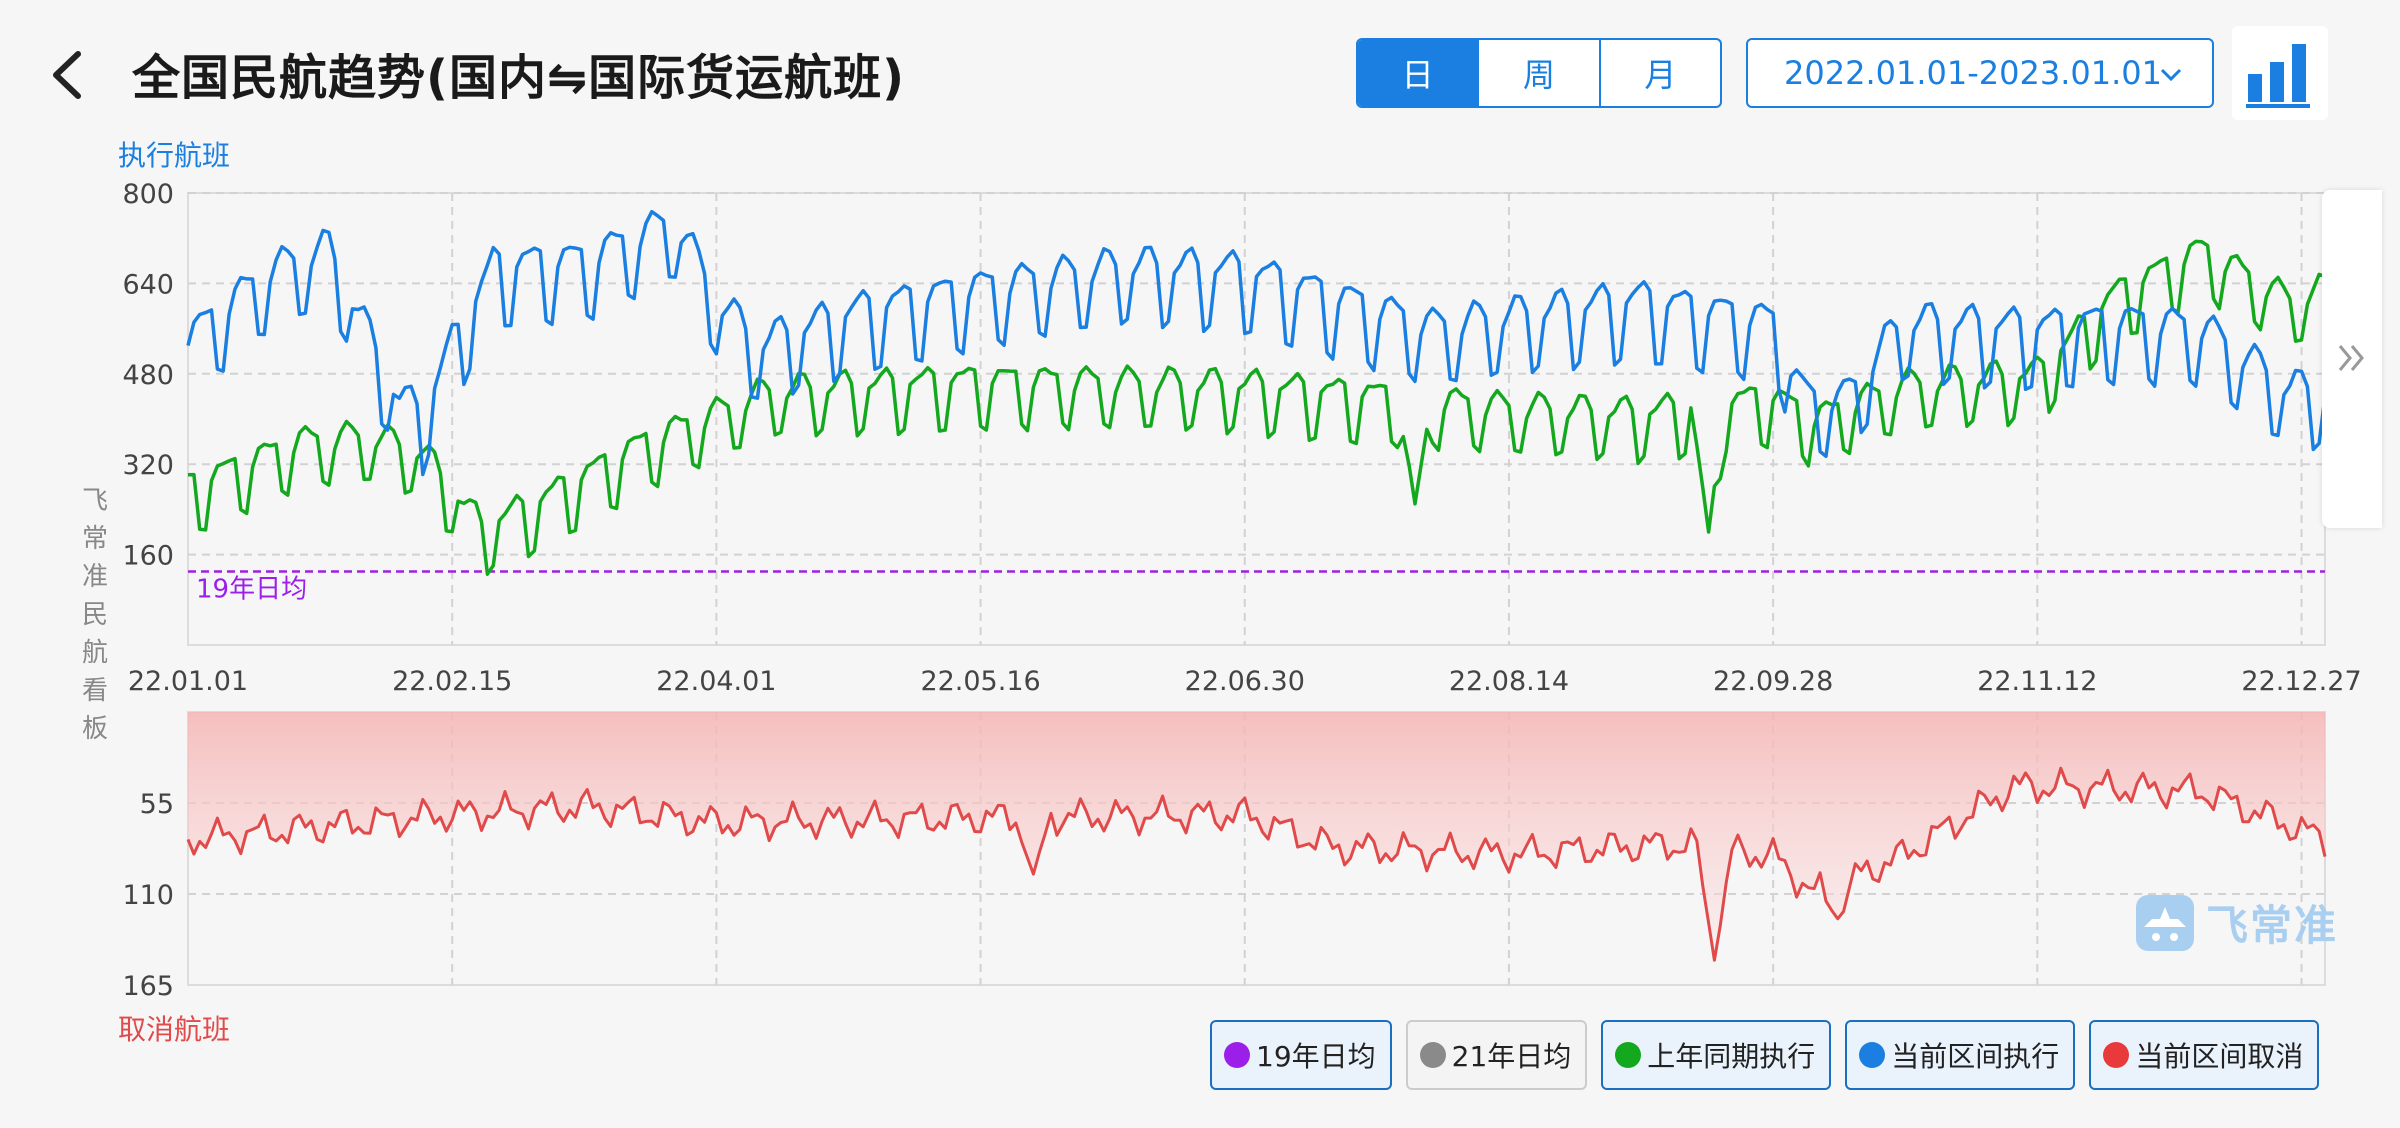  I want to click on legend: 19年日均 21年日均 上年同期执行 当前区间执行 当前区间取消, so click(1765, 1055).